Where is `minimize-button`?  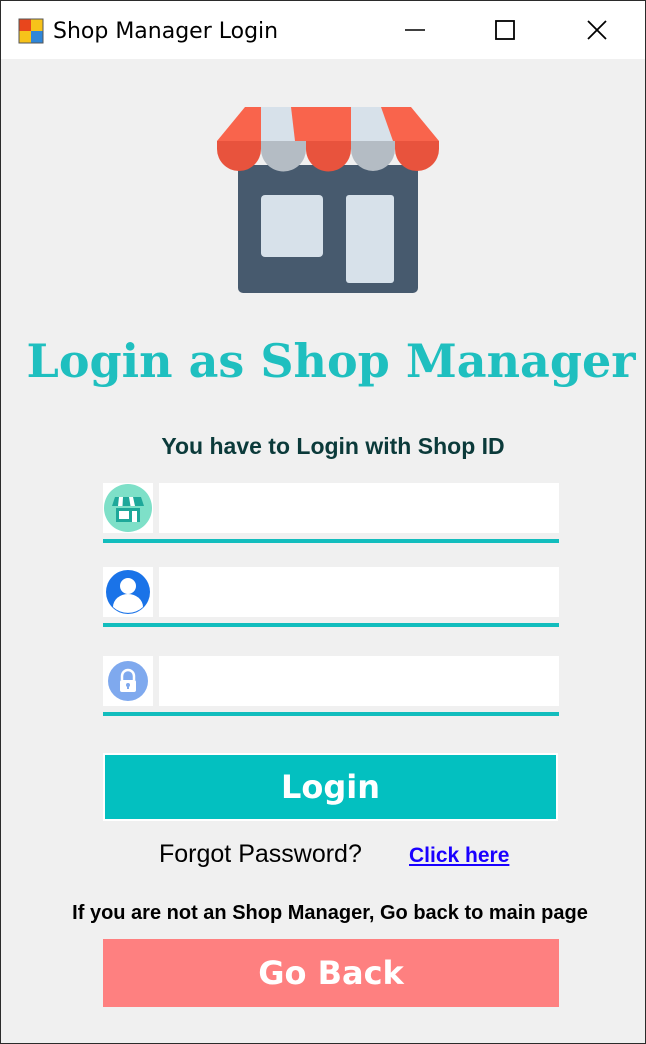 minimize-button is located at coordinates (415, 30).